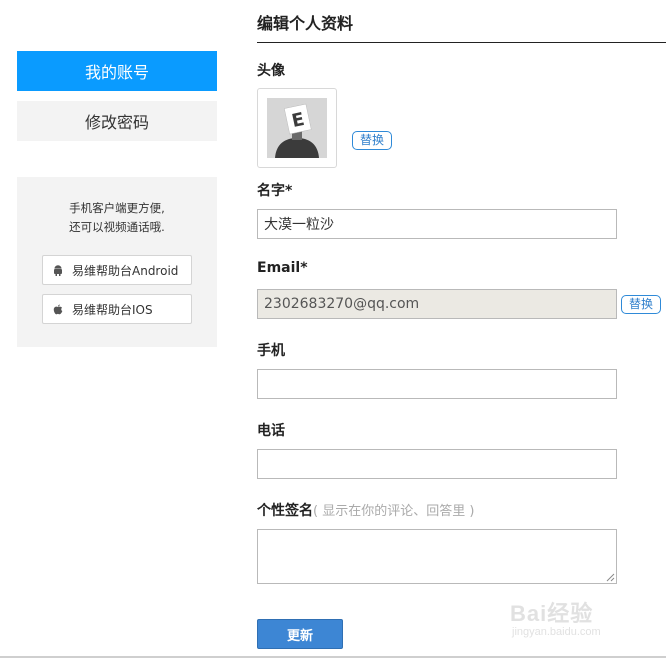  Describe the element at coordinates (58, 270) in the screenshot. I see `android-icon` at that location.